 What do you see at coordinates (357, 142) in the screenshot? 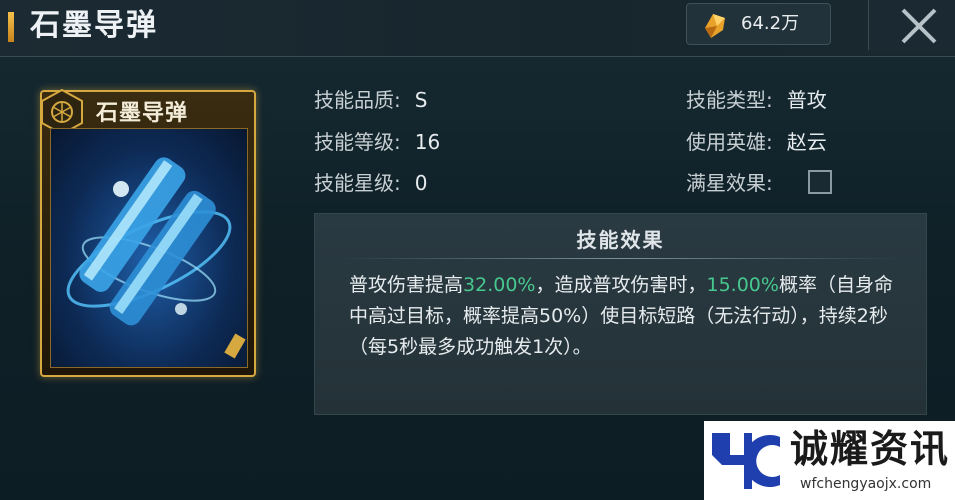
I see `stat-level-label: 技能等级:` at bounding box center [357, 142].